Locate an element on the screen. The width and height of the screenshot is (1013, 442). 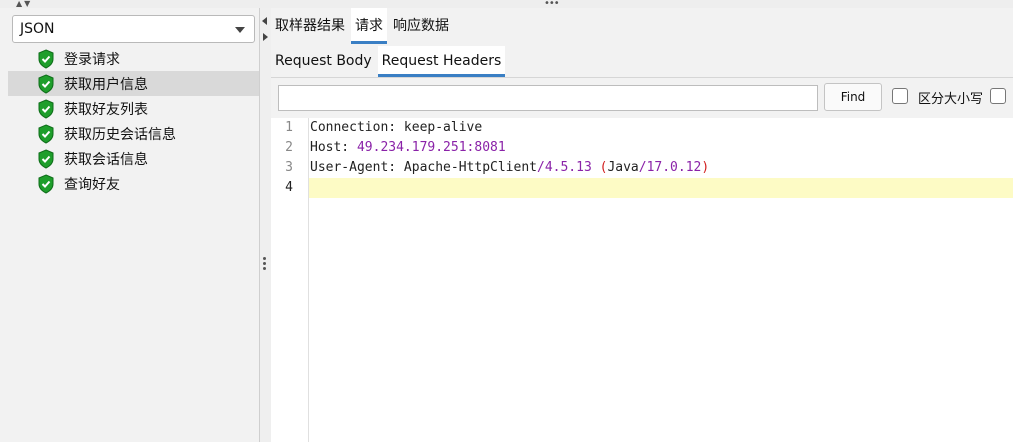
tree-item-login: 登录请求 is located at coordinates (133, 58).